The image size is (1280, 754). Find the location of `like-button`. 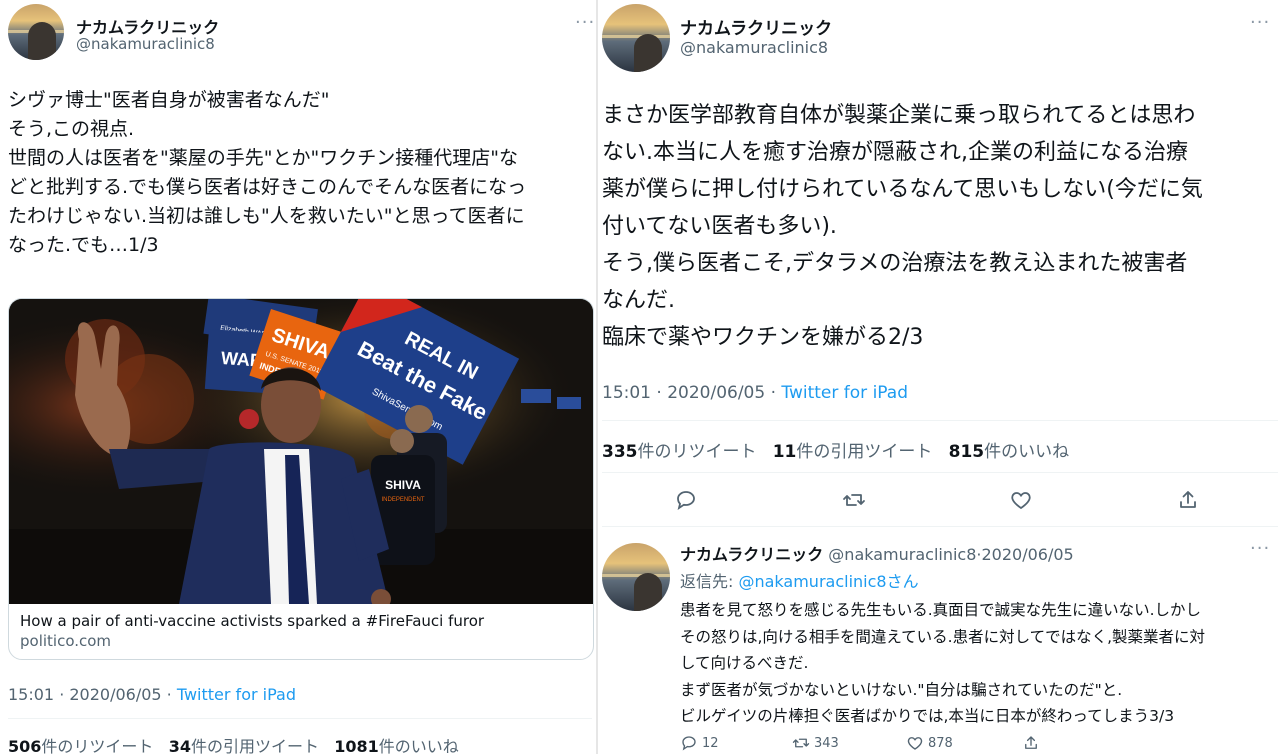

like-button is located at coordinates (1021, 500).